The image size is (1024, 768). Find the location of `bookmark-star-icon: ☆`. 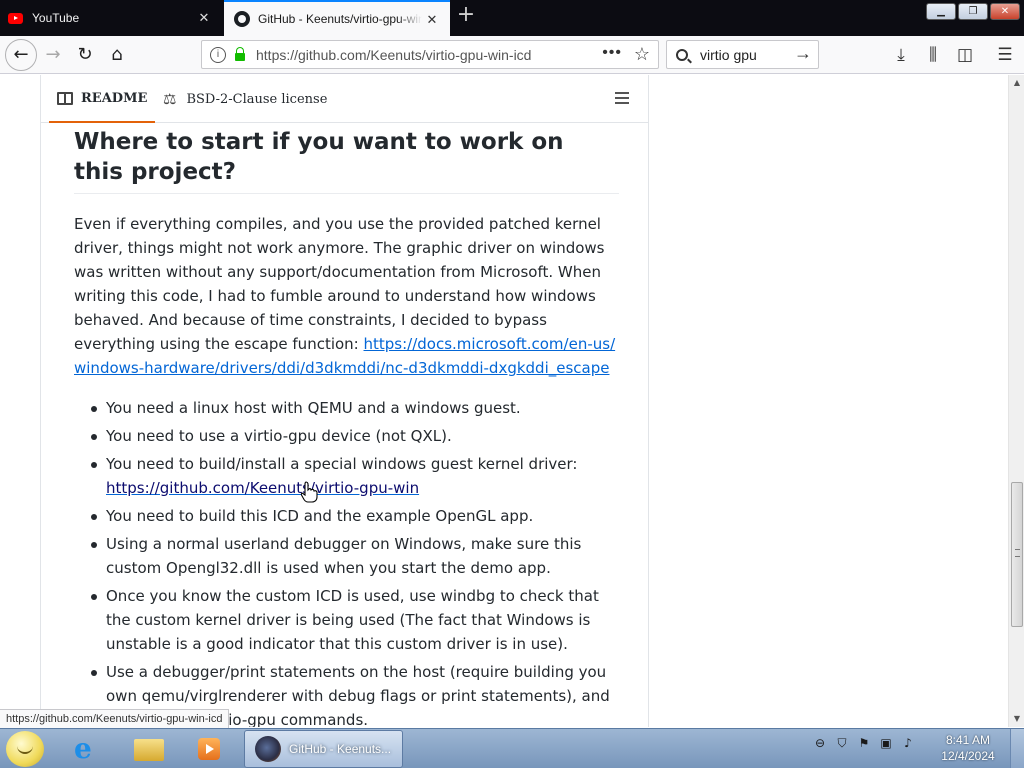

bookmark-star-icon: ☆ is located at coordinates (642, 54).